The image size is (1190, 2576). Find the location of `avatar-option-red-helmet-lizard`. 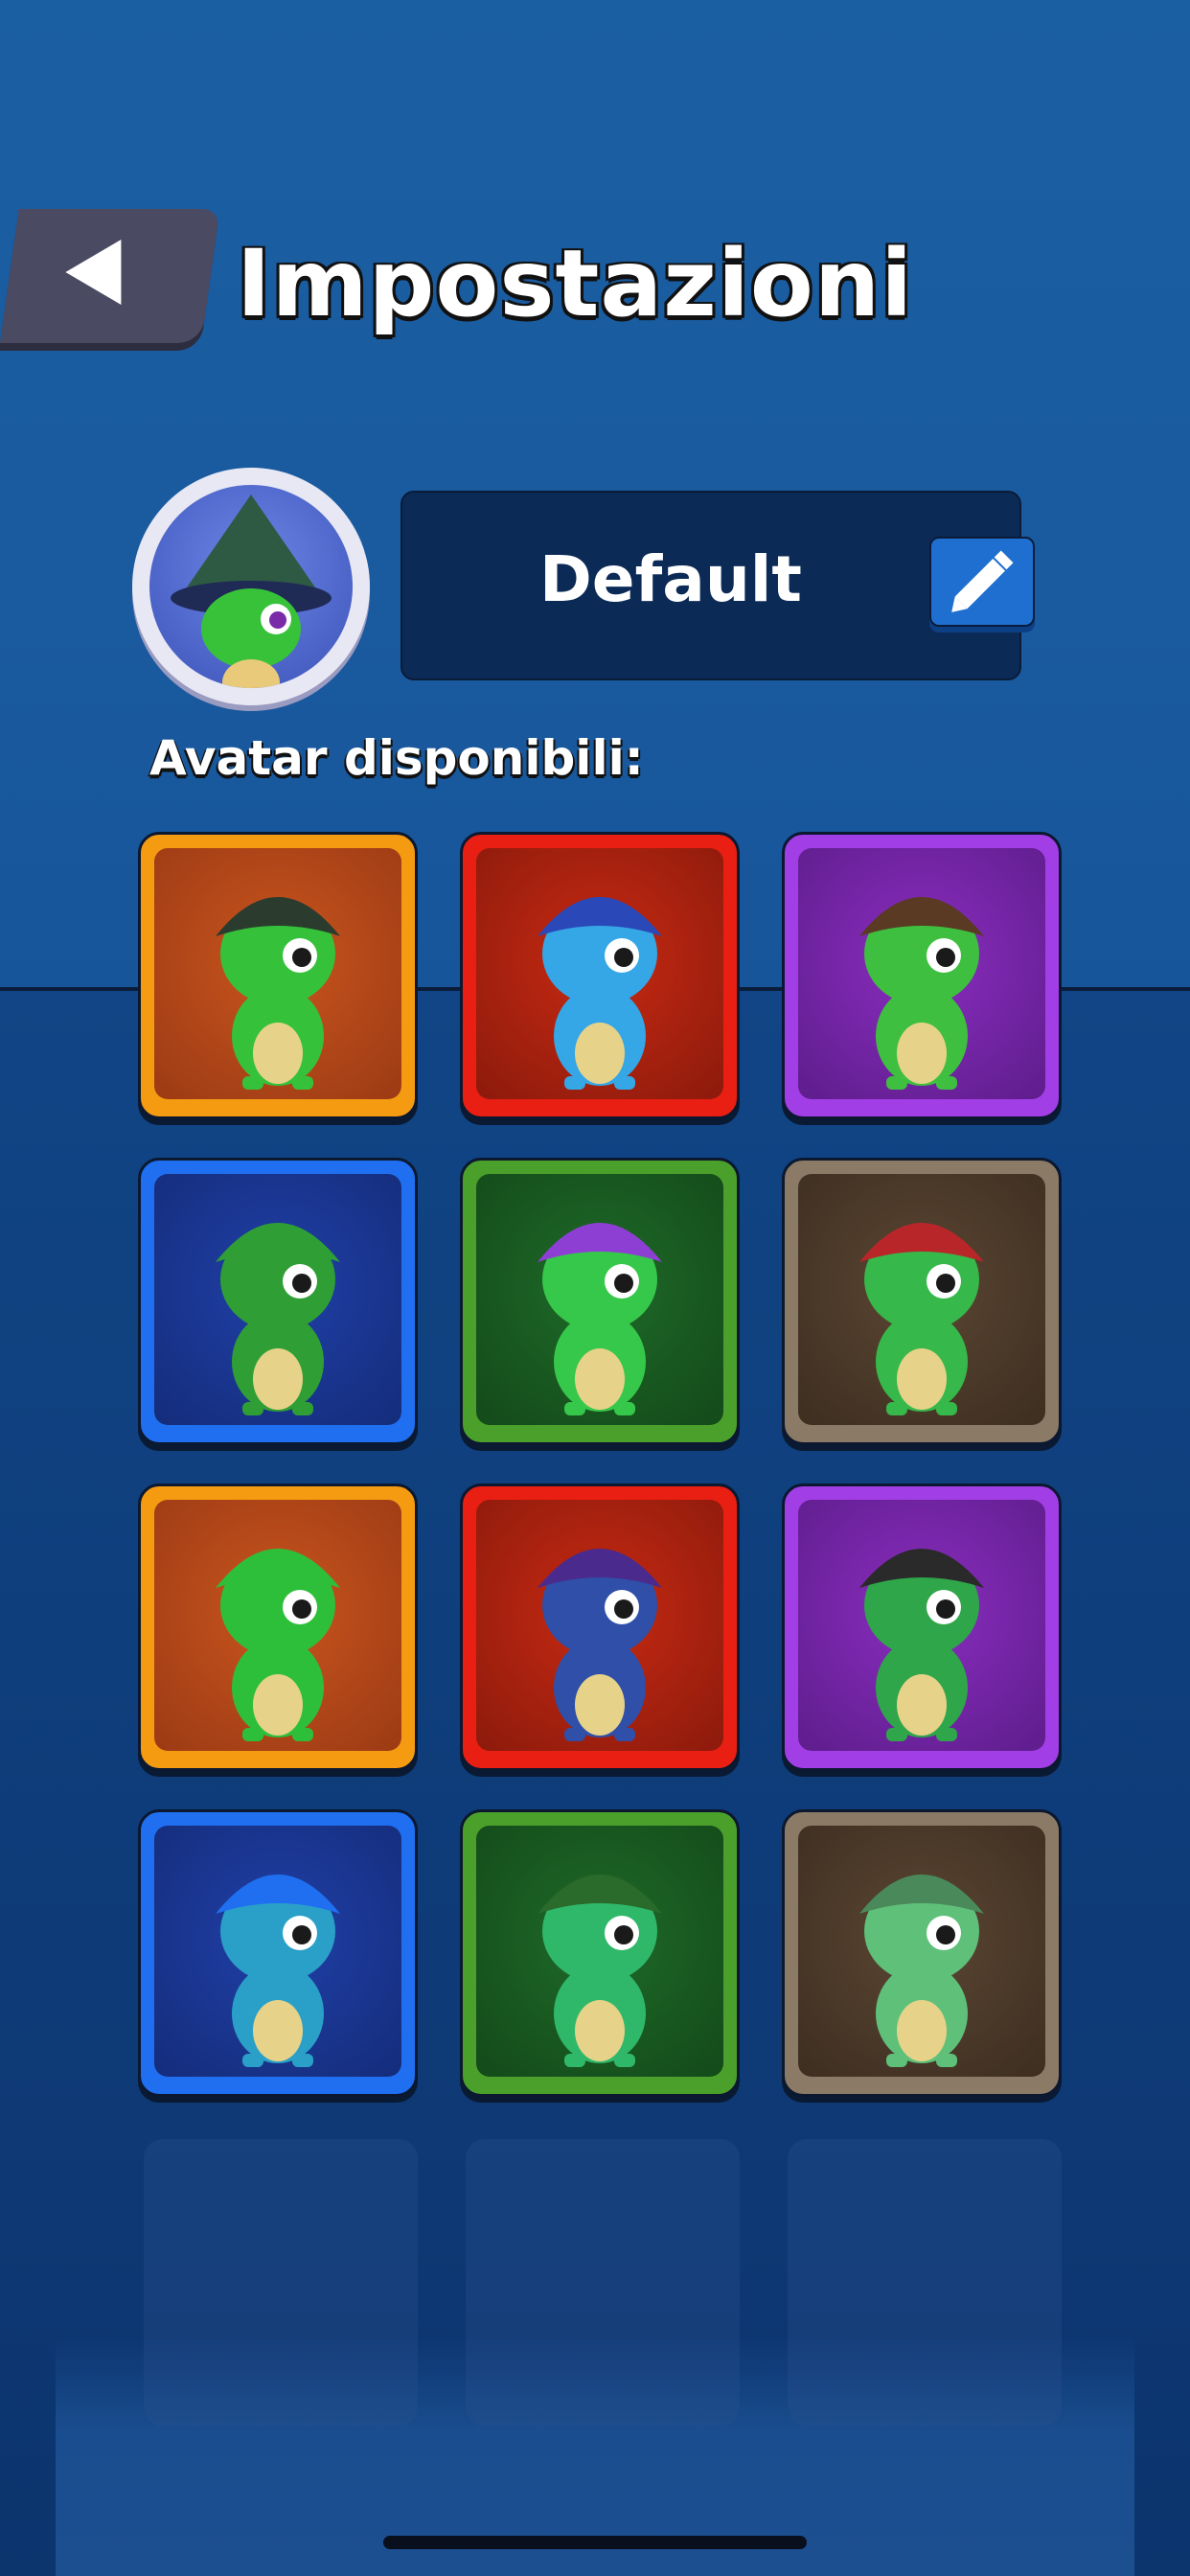

avatar-option-red-helmet-lizard is located at coordinates (922, 1301).